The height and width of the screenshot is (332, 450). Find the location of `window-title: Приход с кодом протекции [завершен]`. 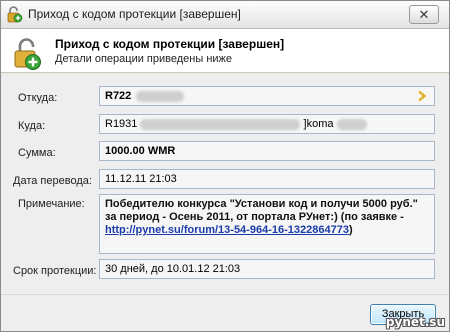

window-title: Приход с кодом протекции [завершен] is located at coordinates (134, 14).